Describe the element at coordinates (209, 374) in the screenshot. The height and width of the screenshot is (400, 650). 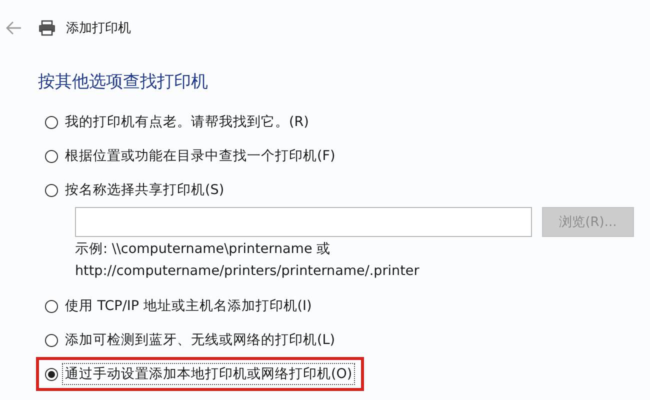
I see `option-label: 通过手动设置添加本地打印机或网络打印机(O)` at that location.